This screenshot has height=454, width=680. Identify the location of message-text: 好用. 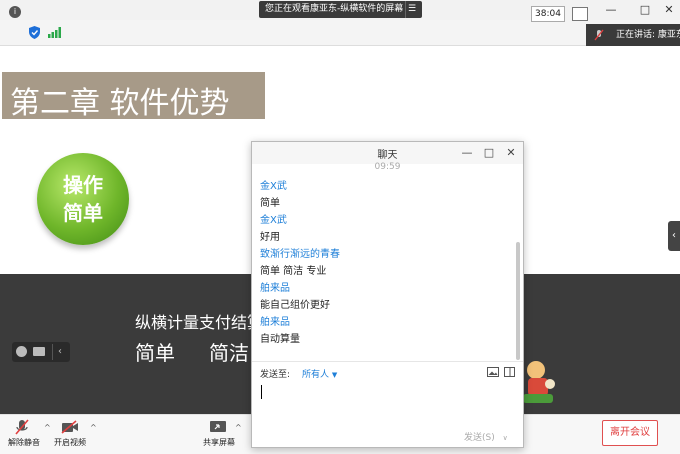
(270, 237).